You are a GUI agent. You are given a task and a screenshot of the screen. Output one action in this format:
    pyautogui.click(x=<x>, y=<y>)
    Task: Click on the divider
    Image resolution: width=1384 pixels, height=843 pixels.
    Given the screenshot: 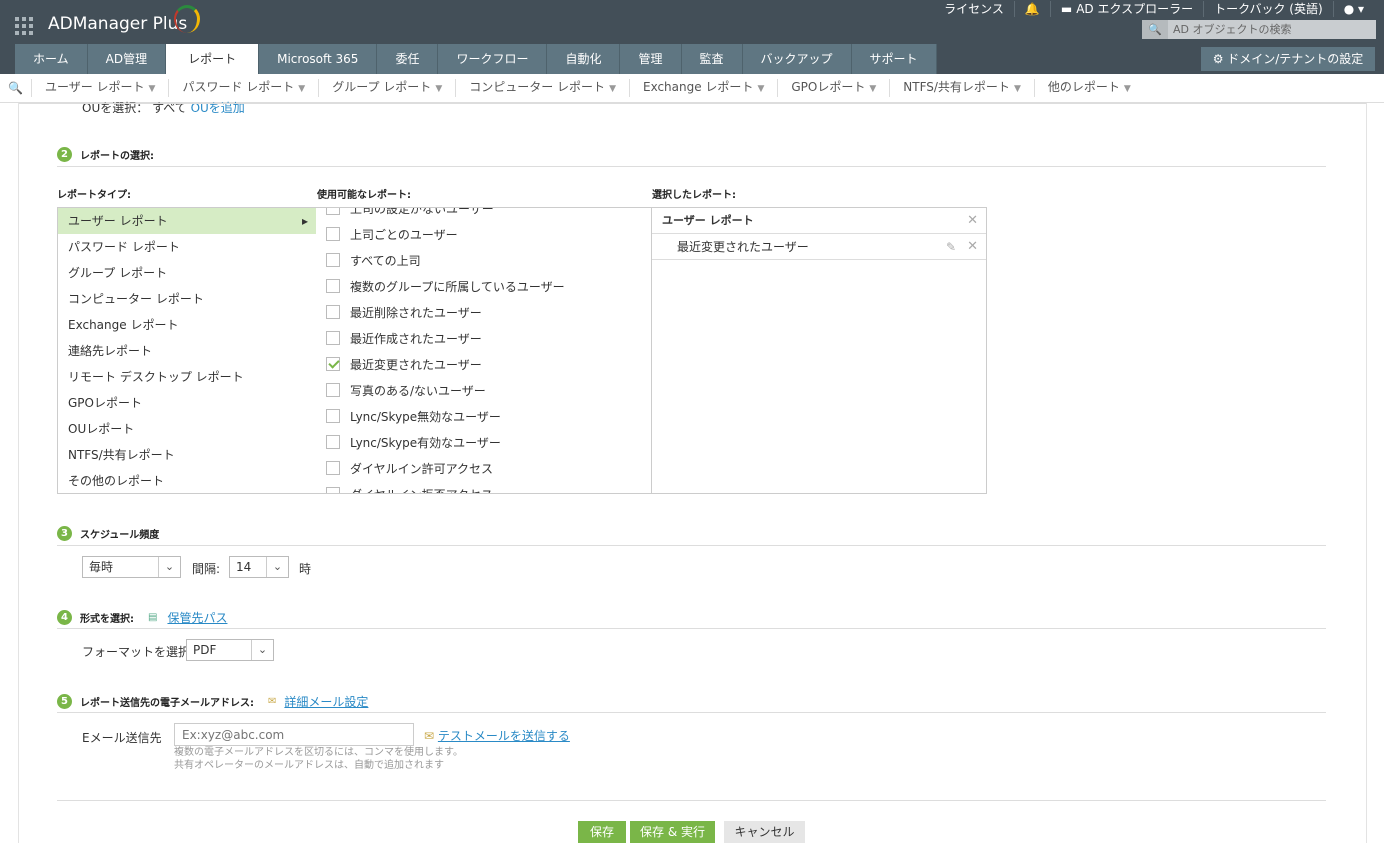 What is the action you would take?
    pyautogui.click(x=692, y=103)
    